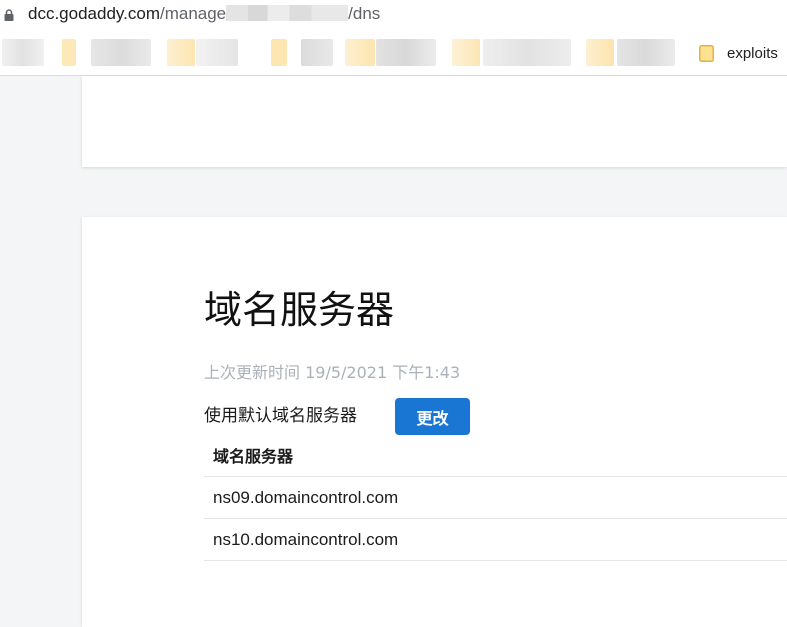 This screenshot has height=627, width=787. What do you see at coordinates (299, 310) in the screenshot?
I see `page-title: 域名服务器` at bounding box center [299, 310].